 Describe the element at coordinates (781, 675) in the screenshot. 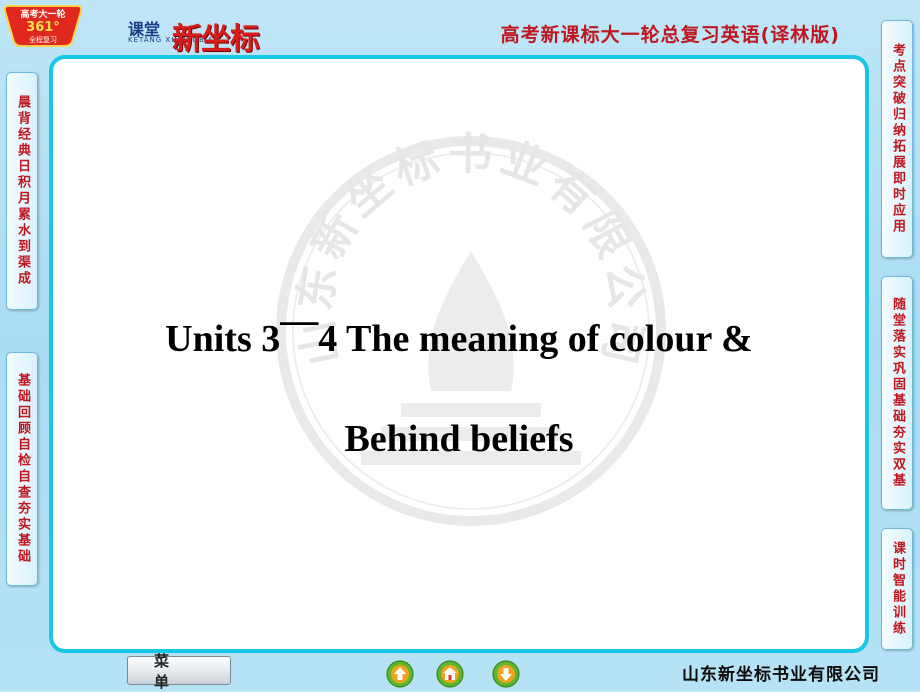

I see `footer-company-name: 山东新坐标书业有限公司` at that location.